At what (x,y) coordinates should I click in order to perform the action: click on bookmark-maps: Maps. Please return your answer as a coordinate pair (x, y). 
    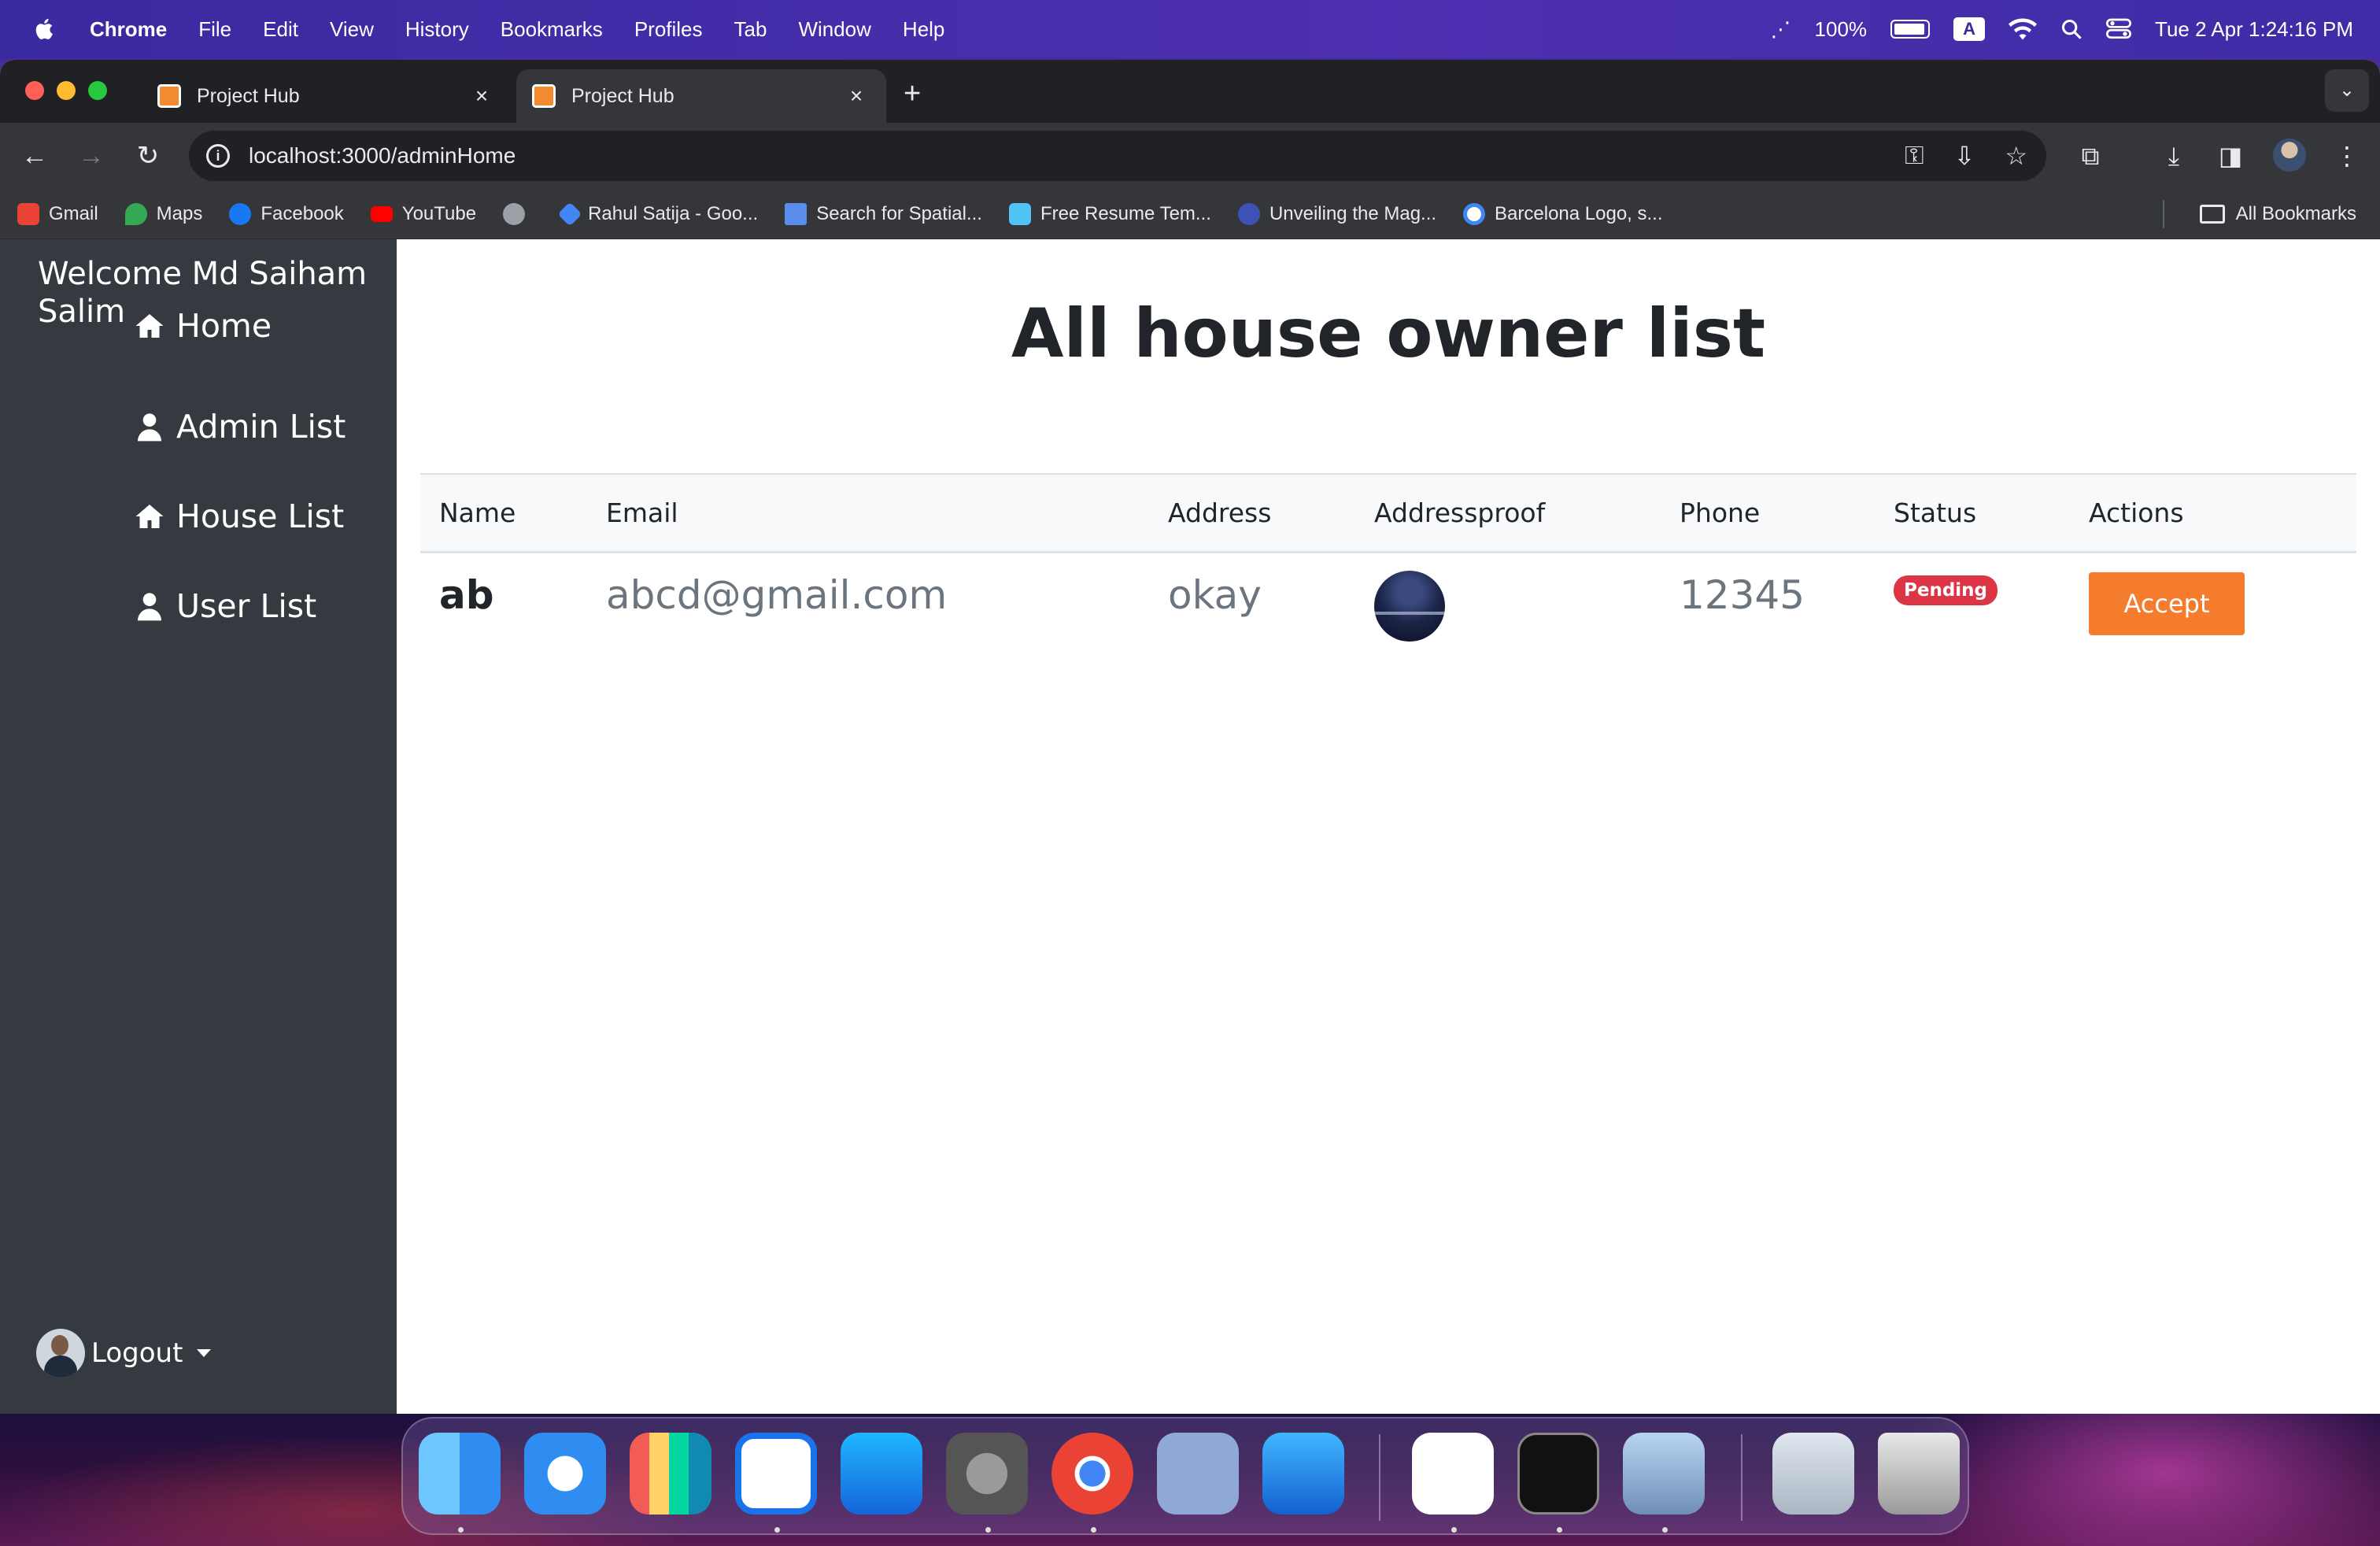
    Looking at the image, I should click on (163, 213).